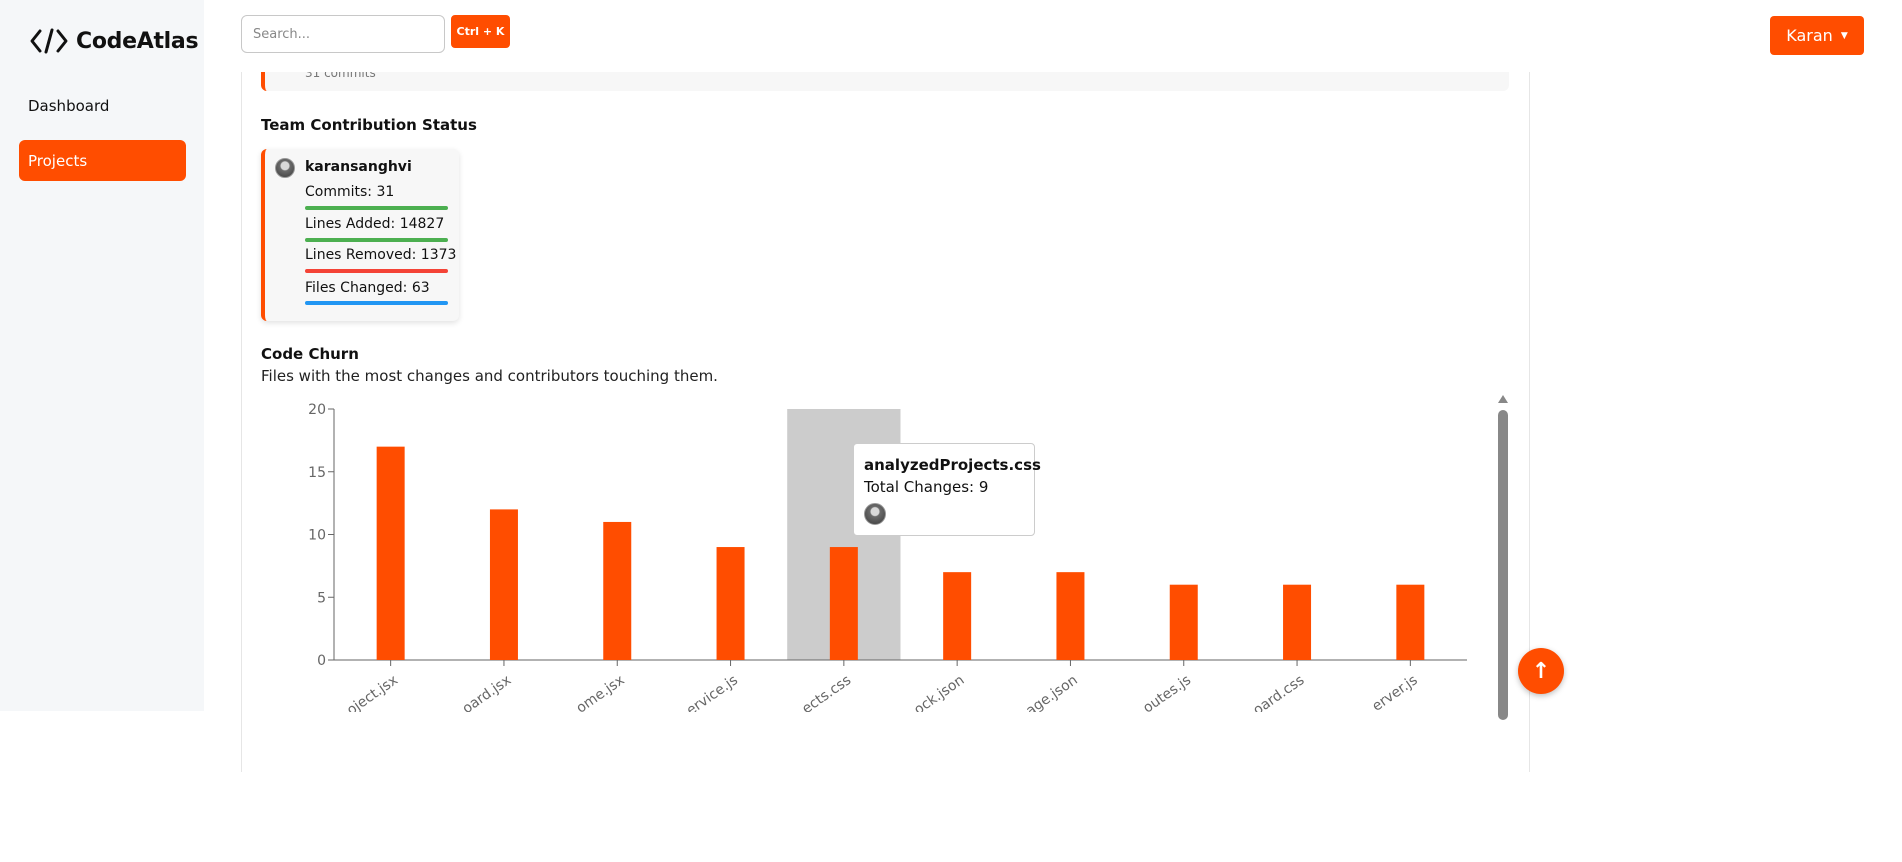 The width and height of the screenshot is (1902, 862). I want to click on user-name: Karan, so click(1809, 35).